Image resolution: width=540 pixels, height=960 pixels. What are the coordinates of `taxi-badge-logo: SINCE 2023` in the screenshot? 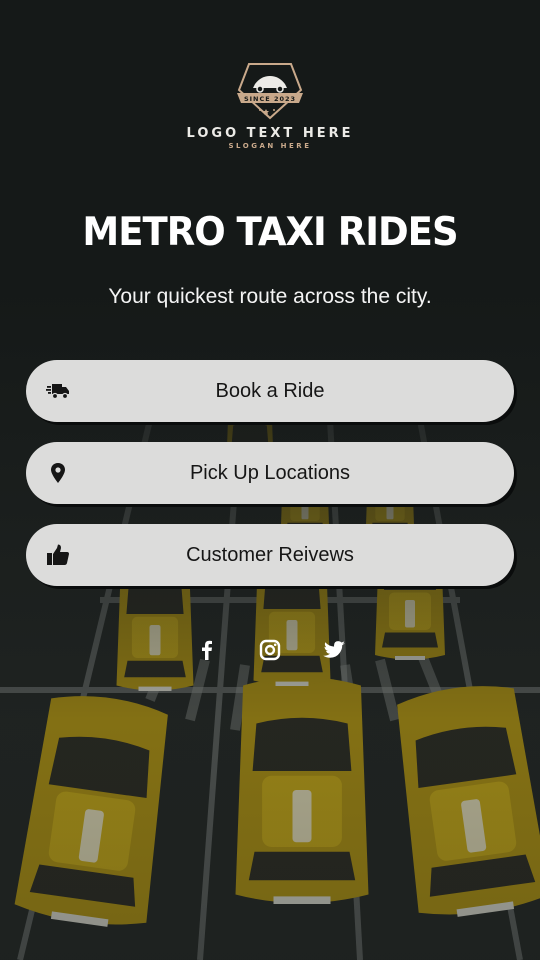 It's located at (270, 91).